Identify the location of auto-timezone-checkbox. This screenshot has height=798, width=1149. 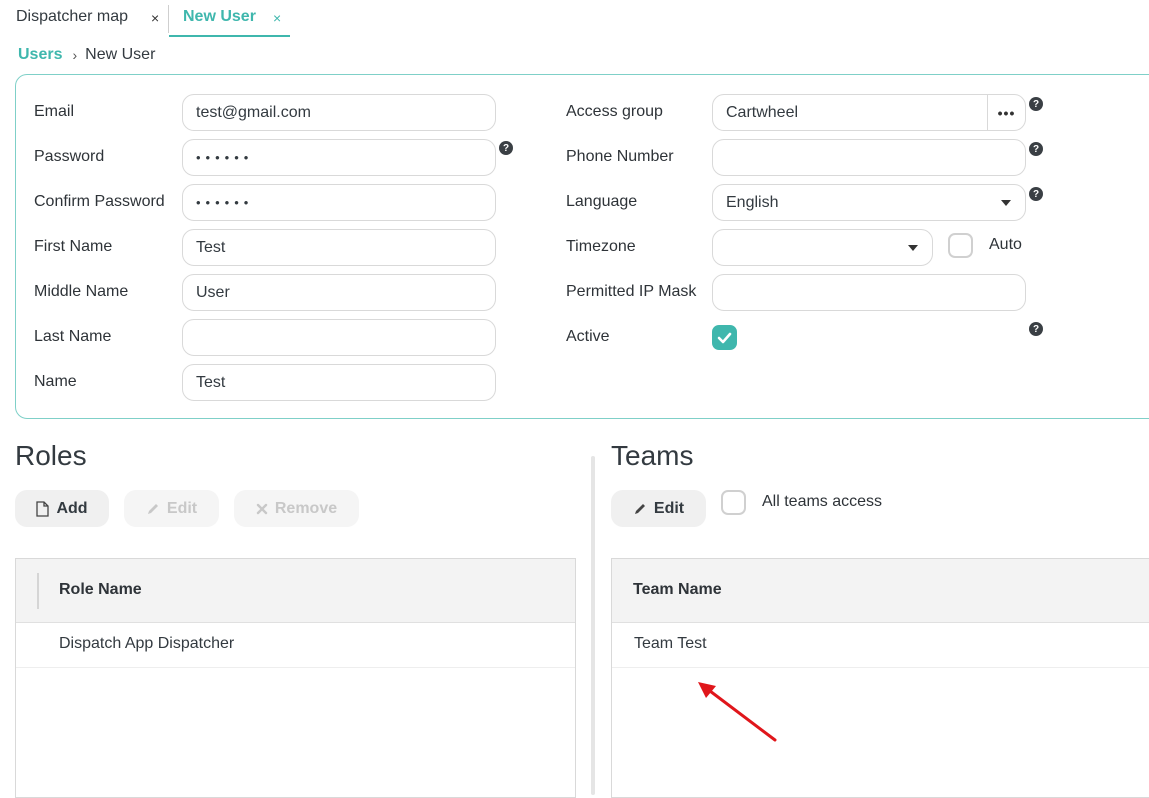
(960, 245).